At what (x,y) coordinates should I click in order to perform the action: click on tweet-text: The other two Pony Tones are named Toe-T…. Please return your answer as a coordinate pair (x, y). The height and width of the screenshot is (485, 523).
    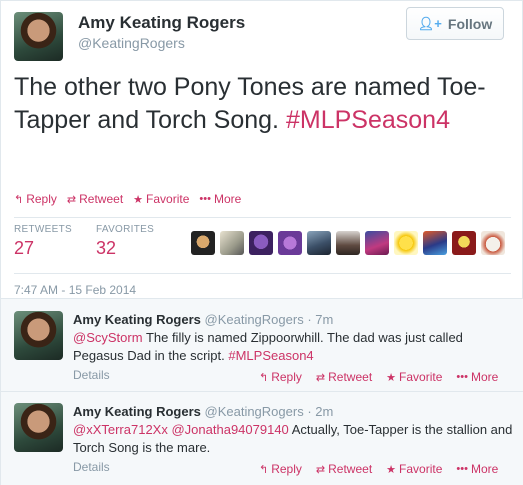
    Looking at the image, I should click on (264, 104).